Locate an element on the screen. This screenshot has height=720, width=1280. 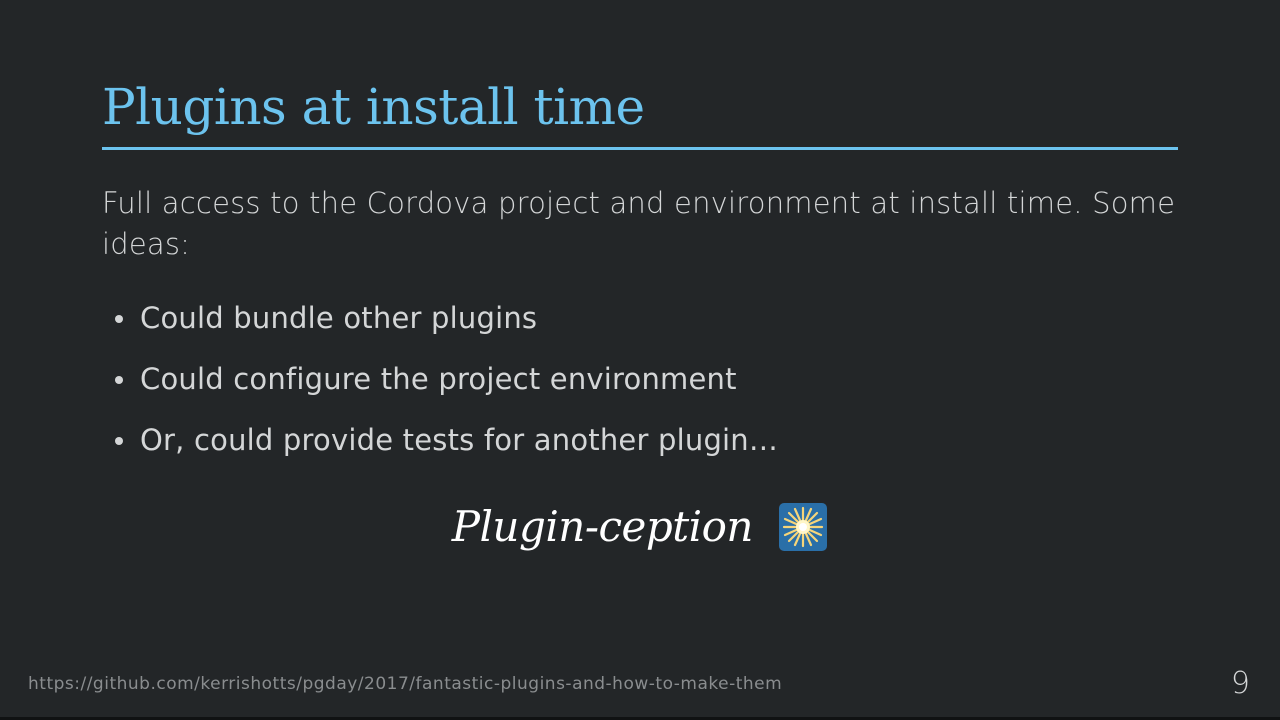
list-item: Could bundle other plugins is located at coordinates (440, 318).